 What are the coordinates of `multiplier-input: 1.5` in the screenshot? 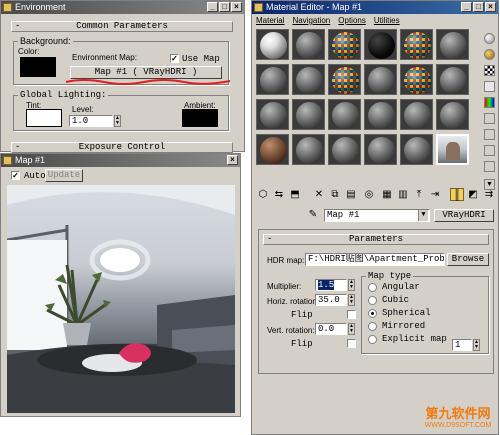 It's located at (331, 285).